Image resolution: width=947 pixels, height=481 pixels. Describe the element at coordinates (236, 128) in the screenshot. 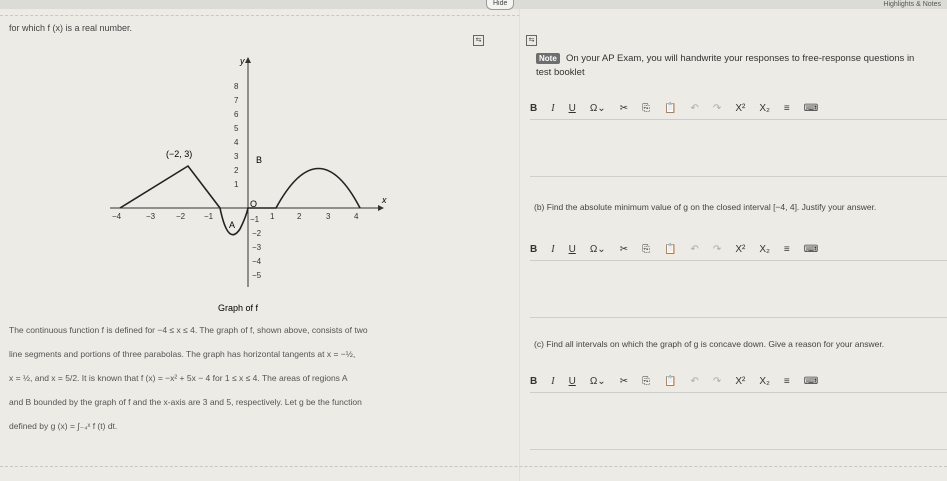

I see `y-tick: 5` at that location.